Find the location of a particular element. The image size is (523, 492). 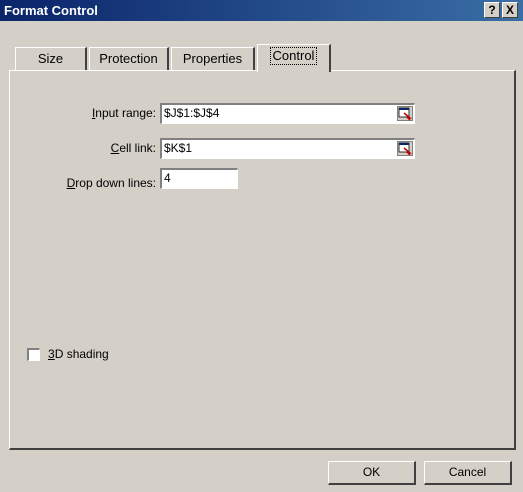

close-icon: X is located at coordinates (509, 10).